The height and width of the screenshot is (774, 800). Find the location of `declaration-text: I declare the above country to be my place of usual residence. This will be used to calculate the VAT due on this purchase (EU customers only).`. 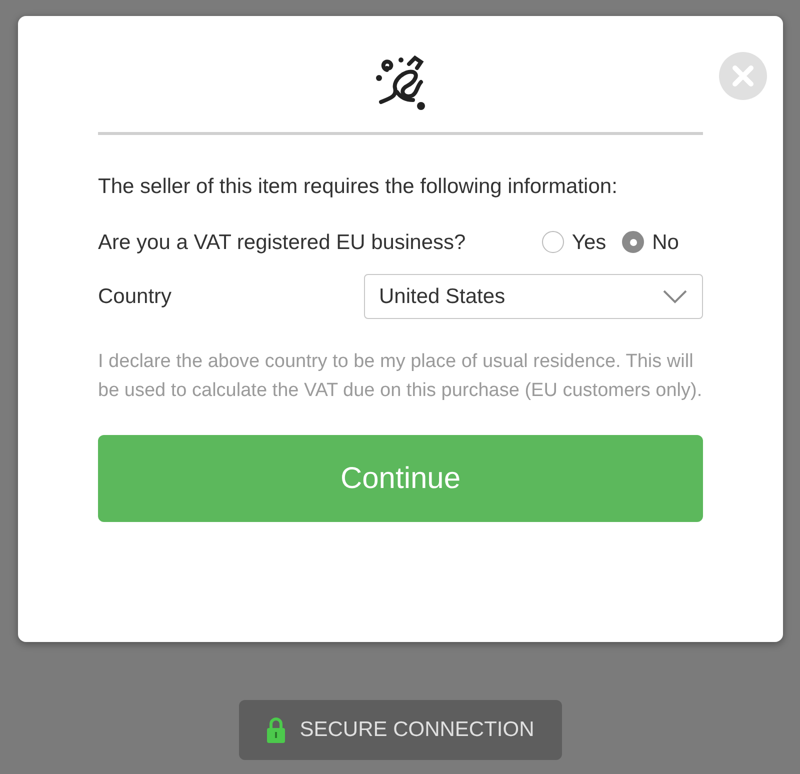

declaration-text: I declare the above country to be my place of usual residence. This will be used to calculate the VAT due on this purchase (EU customers only). is located at coordinates (400, 376).